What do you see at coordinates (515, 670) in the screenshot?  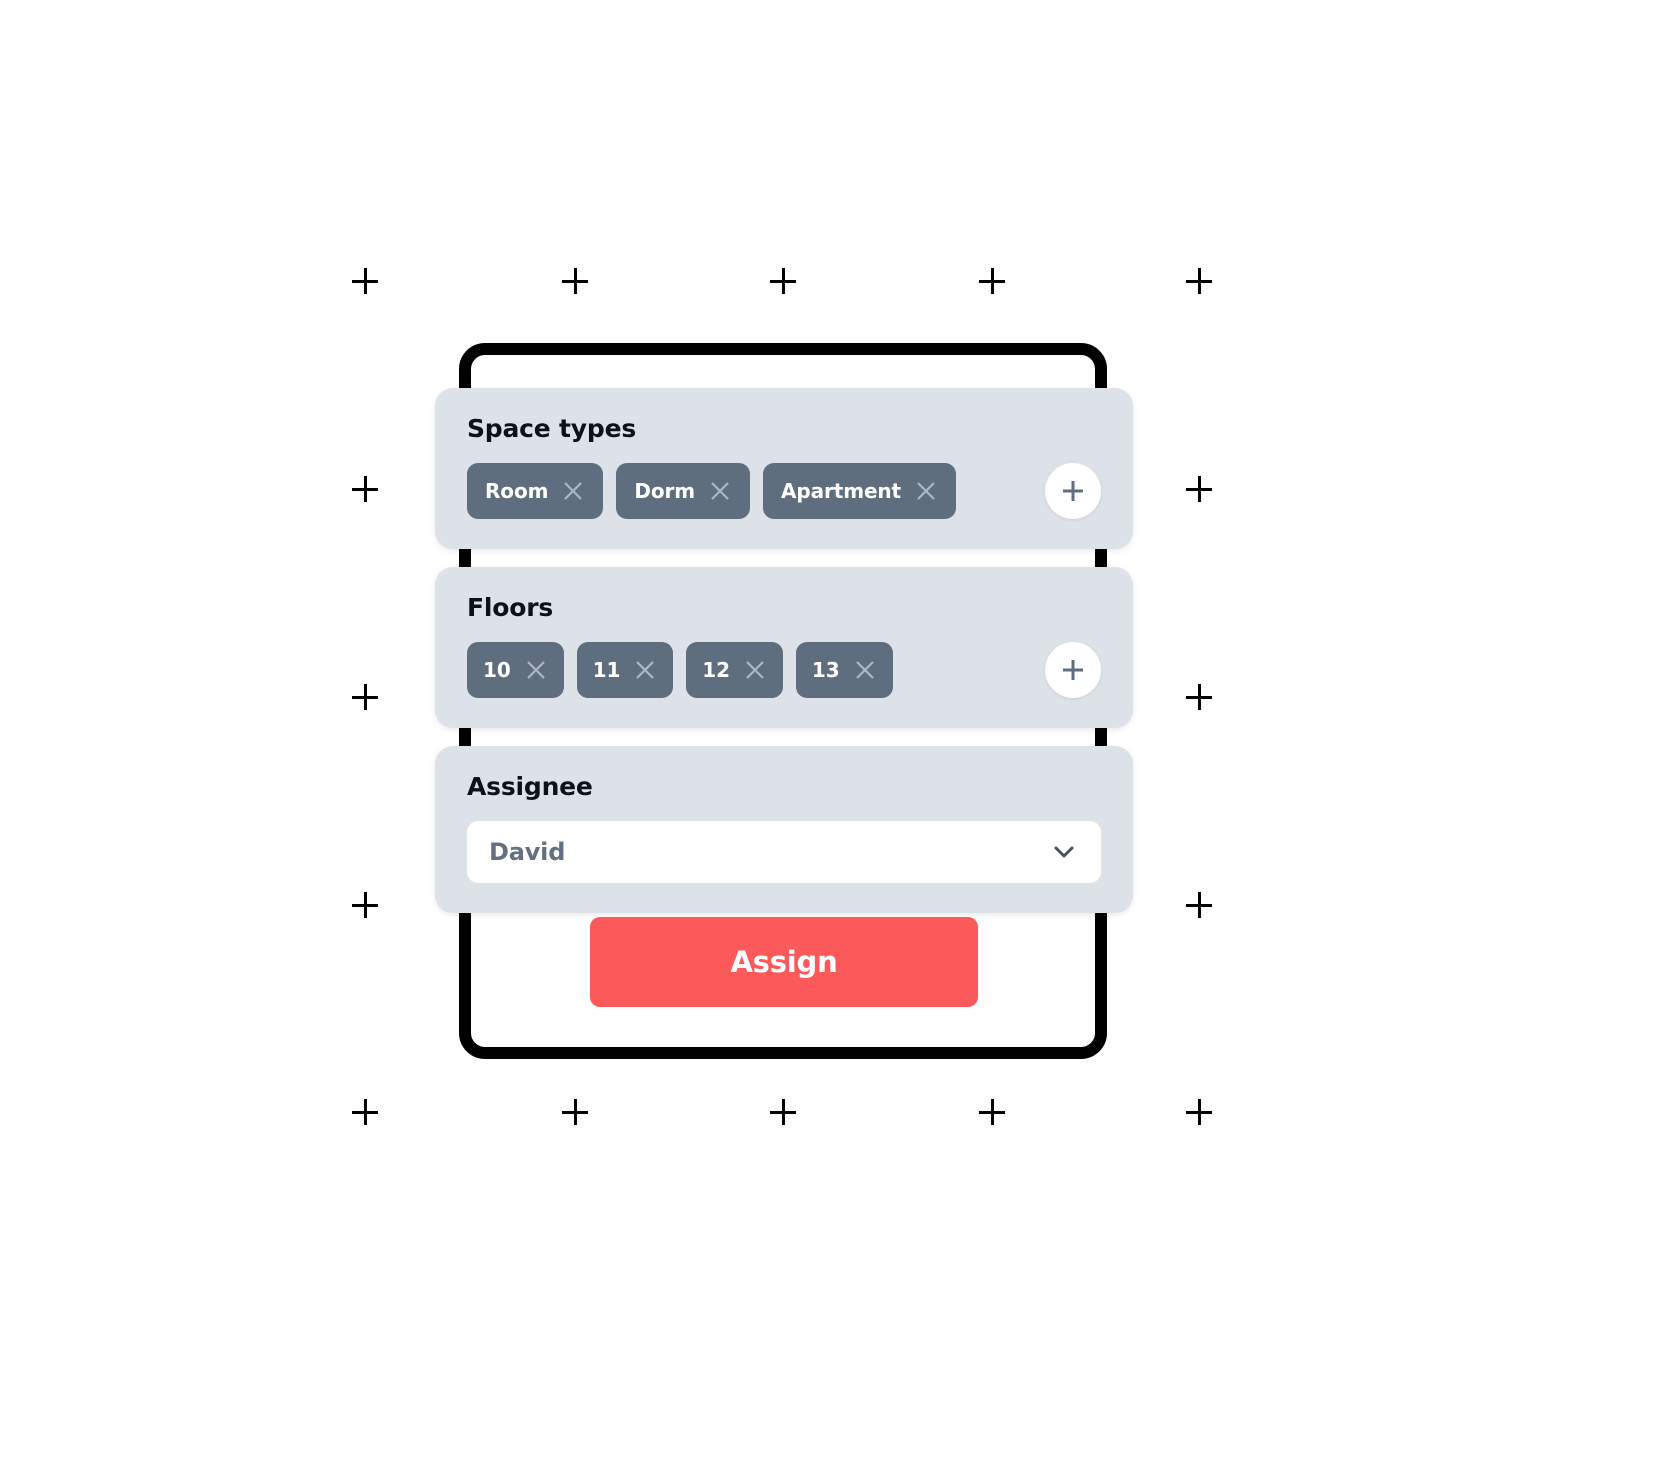 I see `floor-chip: 10` at bounding box center [515, 670].